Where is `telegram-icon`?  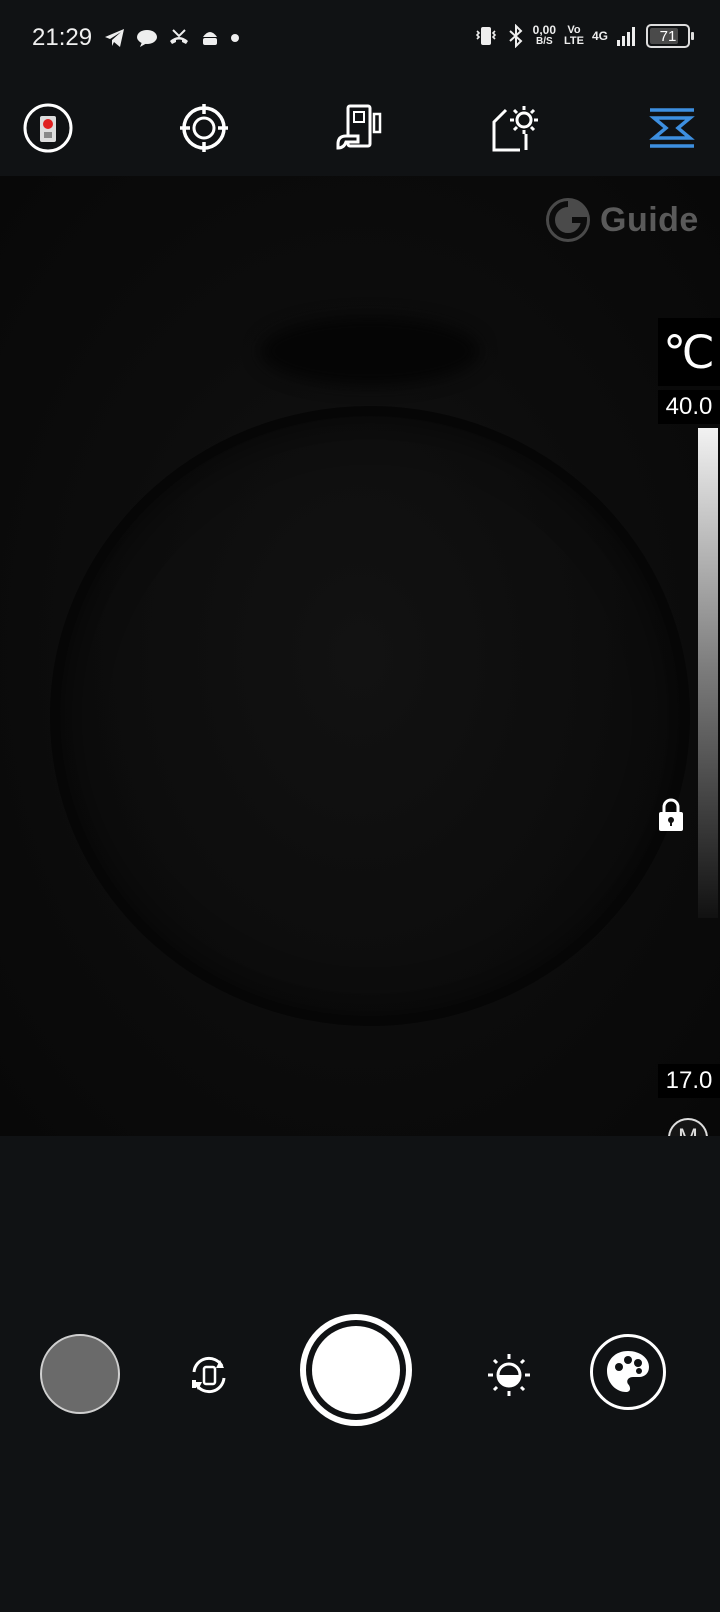
telegram-icon is located at coordinates (114, 38).